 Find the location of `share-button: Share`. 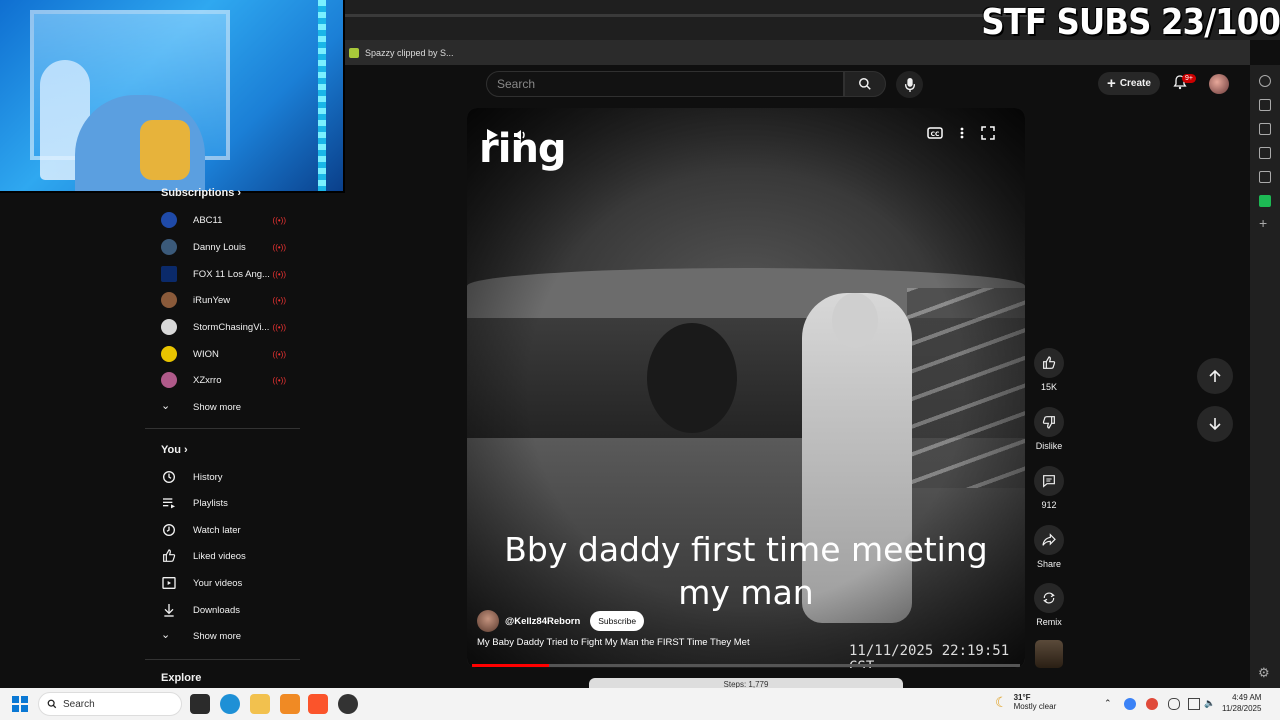

share-button: Share is located at coordinates (1049, 547).